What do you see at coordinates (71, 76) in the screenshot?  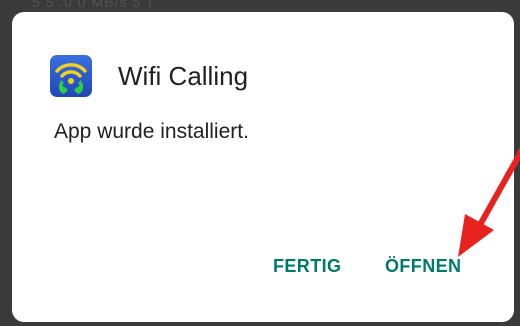 I see `wifi-calling-app-icon` at bounding box center [71, 76].